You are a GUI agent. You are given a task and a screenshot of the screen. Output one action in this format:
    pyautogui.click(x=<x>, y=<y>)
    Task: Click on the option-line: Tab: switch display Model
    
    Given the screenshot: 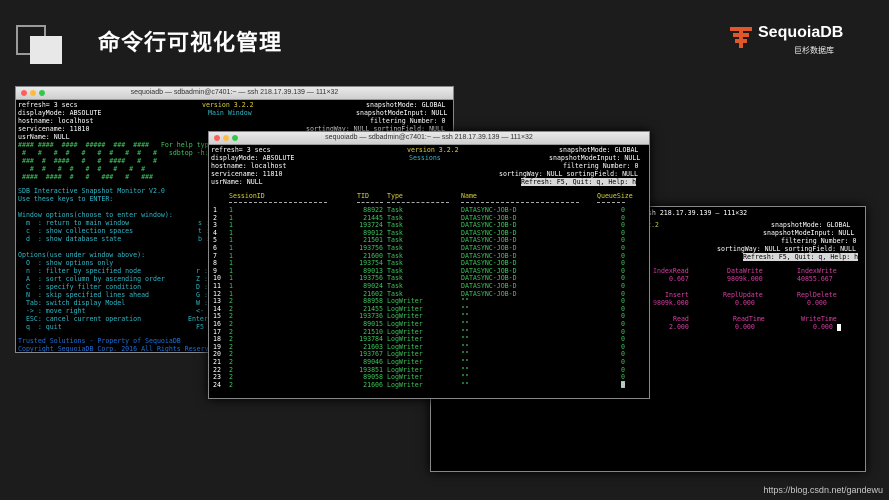 What is the action you would take?
    pyautogui.click(x=72, y=303)
    